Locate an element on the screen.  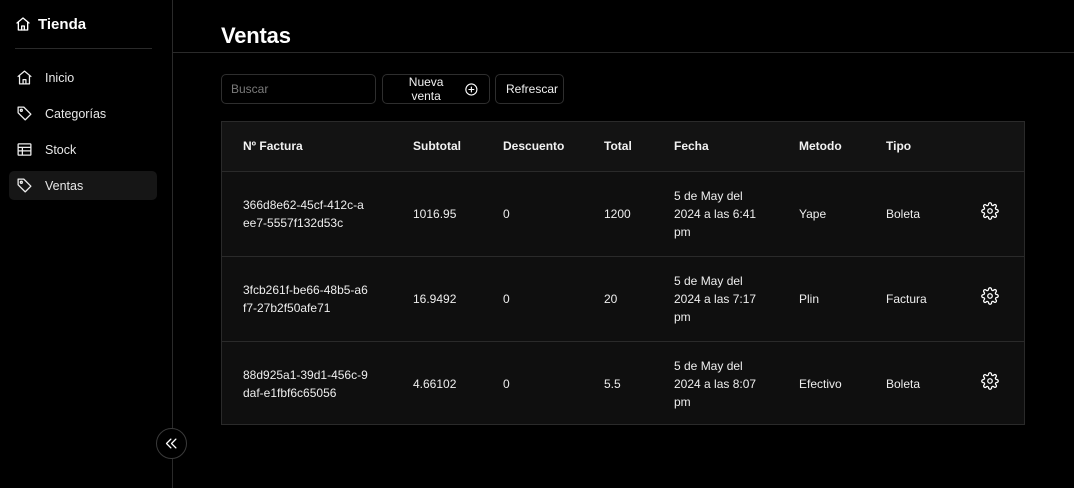
cell-subtotal: 16.9492 is located at coordinates (458, 299).